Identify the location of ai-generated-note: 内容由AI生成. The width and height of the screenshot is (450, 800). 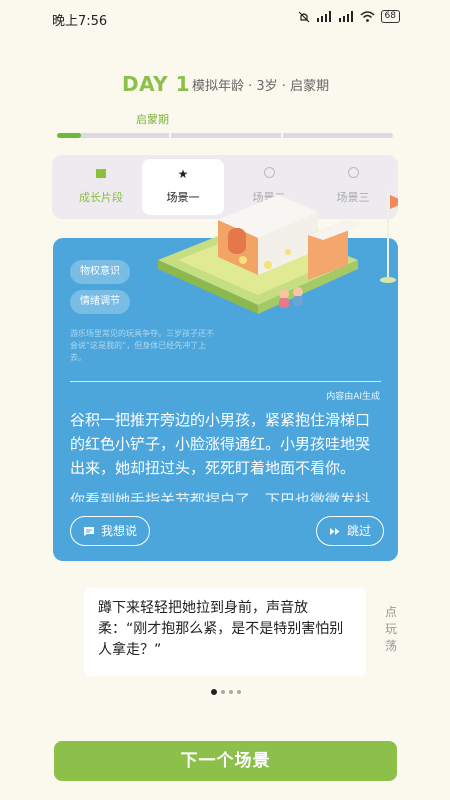
(353, 397).